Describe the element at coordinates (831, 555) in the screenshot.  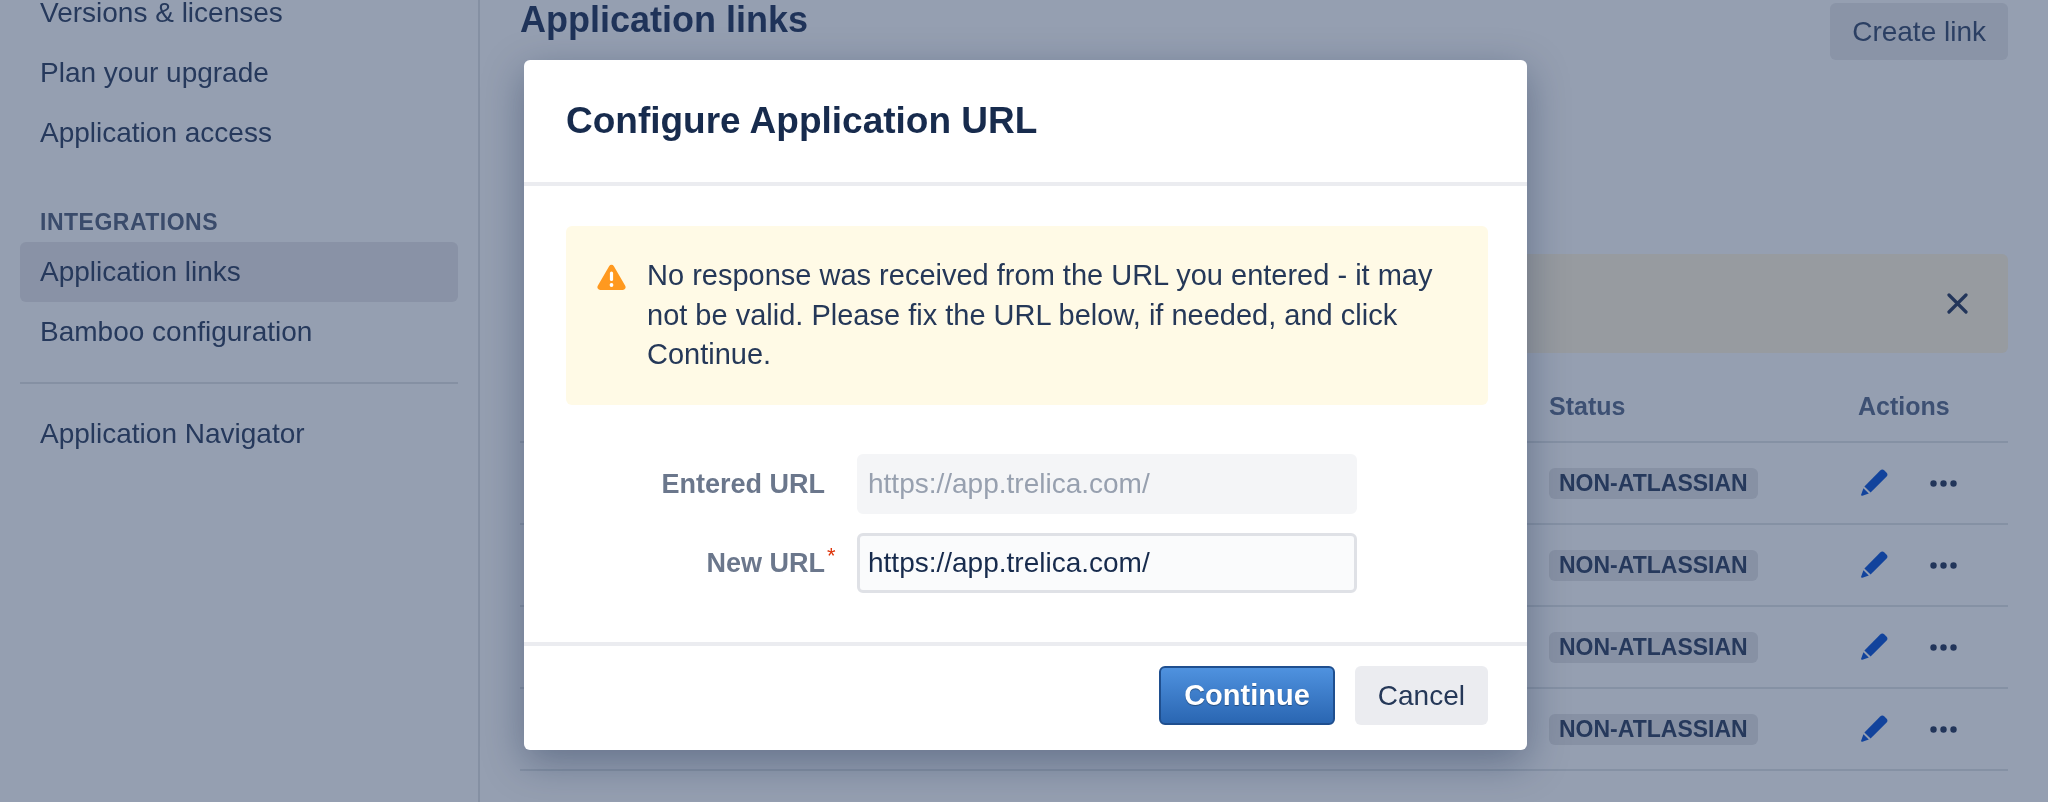
I see `required-mark: *` at that location.